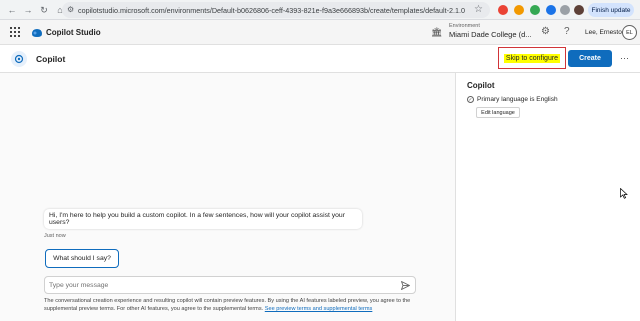  I want to click on copilot-icon, so click(19, 59).